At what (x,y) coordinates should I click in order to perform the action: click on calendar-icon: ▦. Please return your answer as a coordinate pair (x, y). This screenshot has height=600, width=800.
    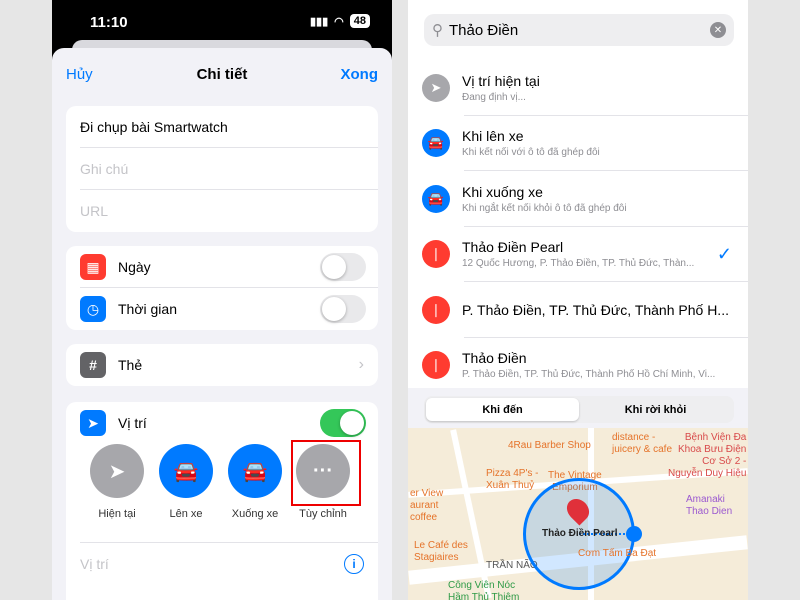
    Looking at the image, I should click on (93, 267).